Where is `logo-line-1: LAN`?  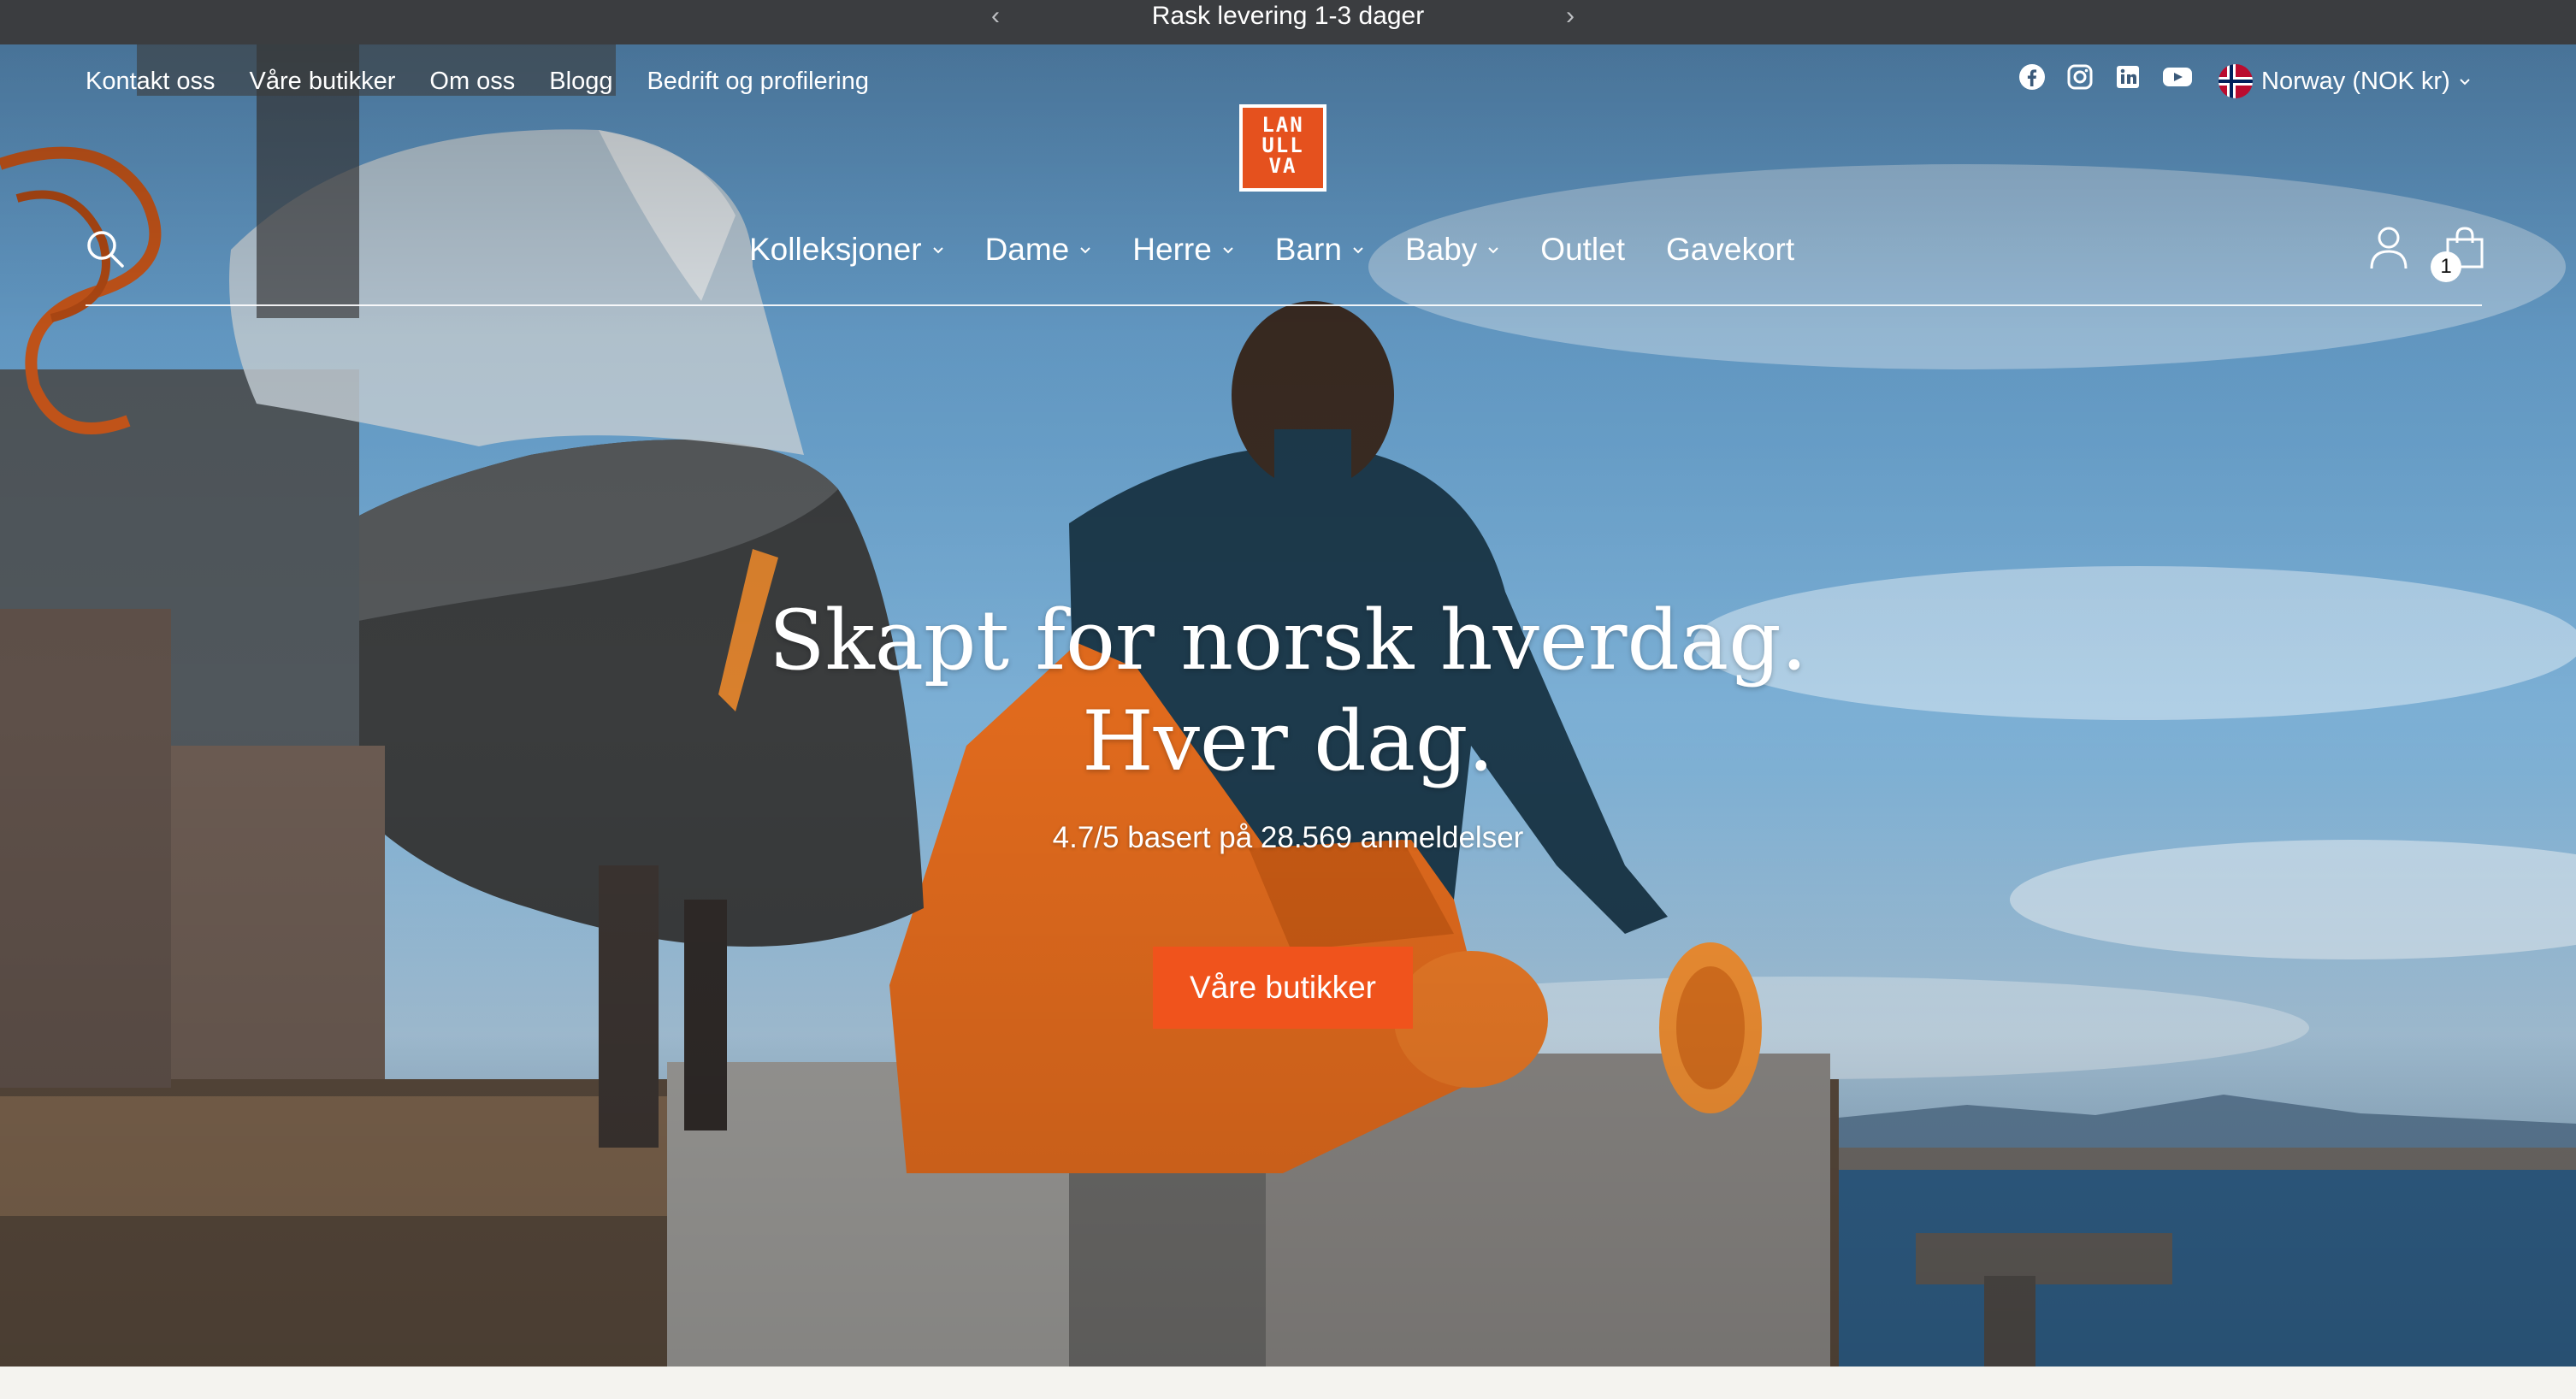
logo-line-1: LAN is located at coordinates (1282, 125).